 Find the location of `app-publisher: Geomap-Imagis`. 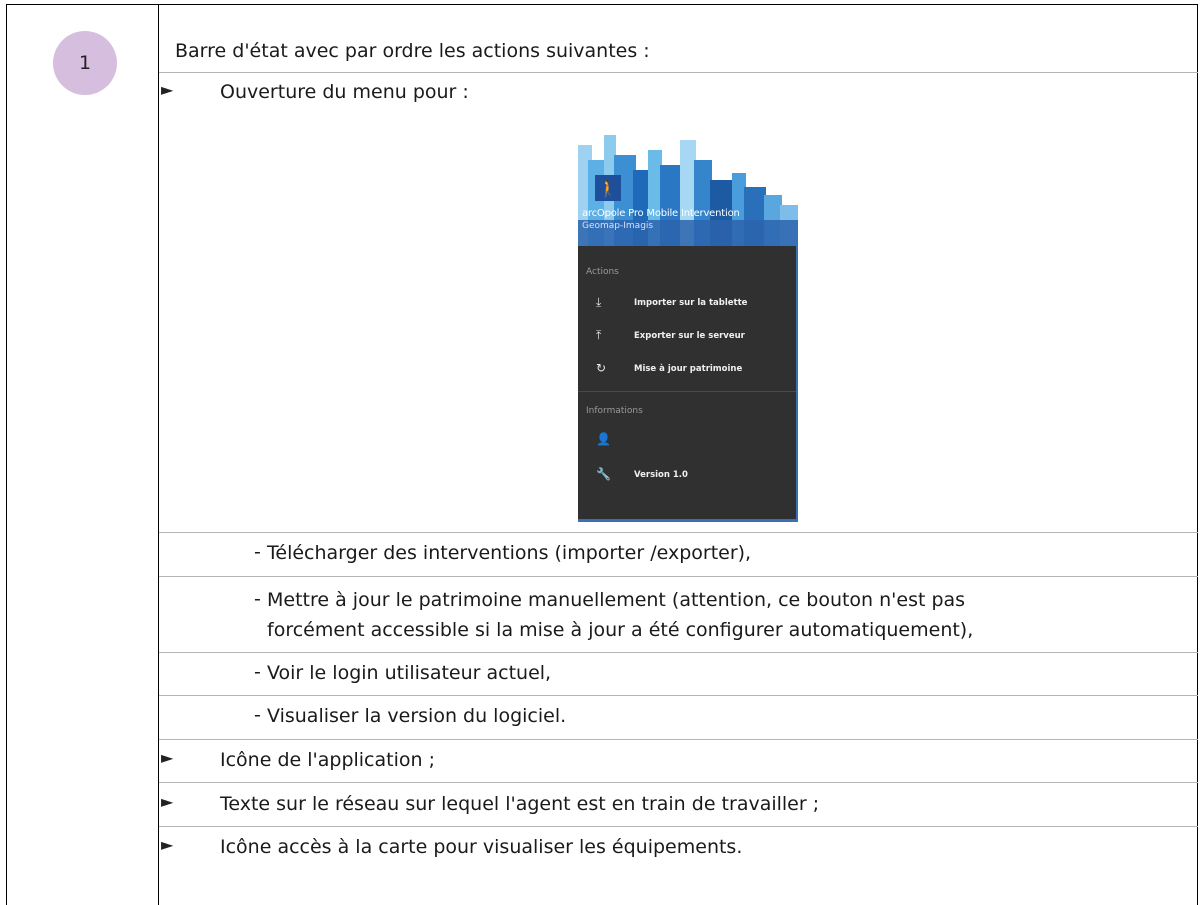

app-publisher: Geomap-Imagis is located at coordinates (618, 226).